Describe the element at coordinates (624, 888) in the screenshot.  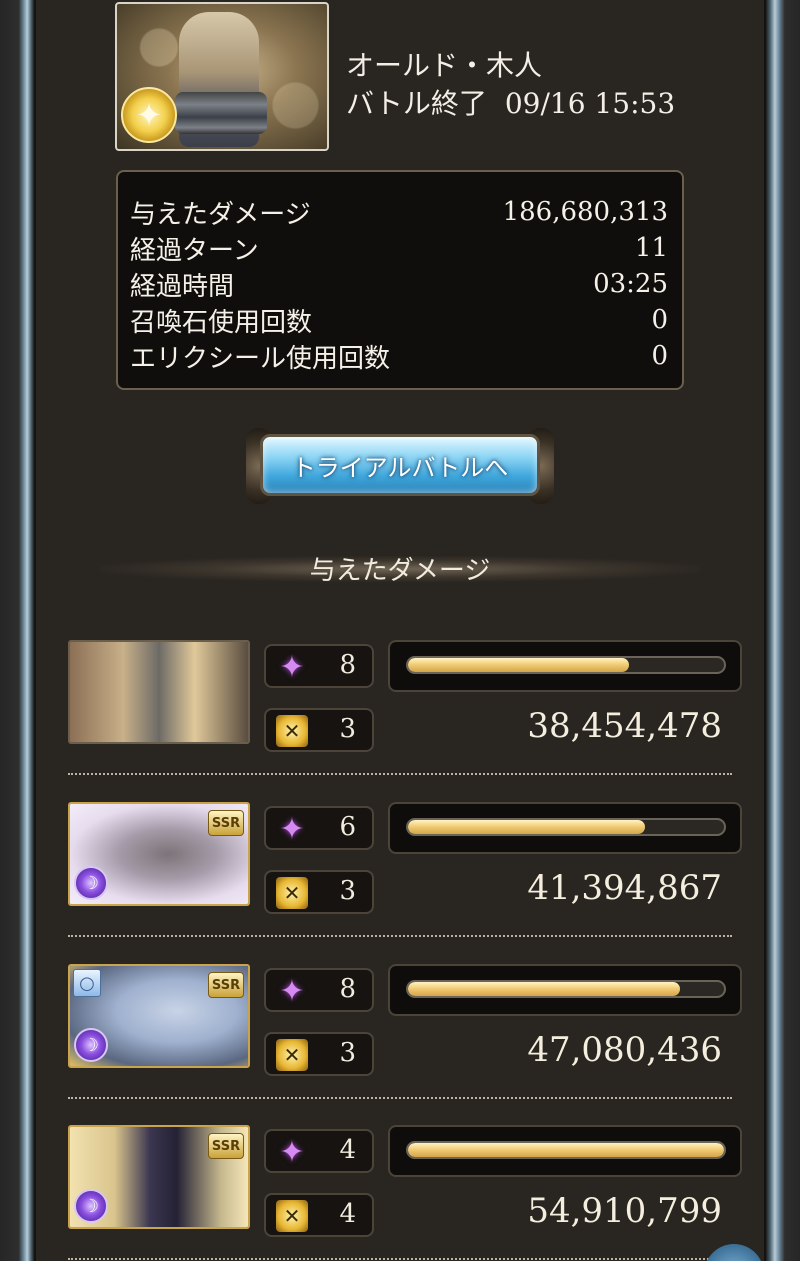
I see `character-damage: 41,394,867` at that location.